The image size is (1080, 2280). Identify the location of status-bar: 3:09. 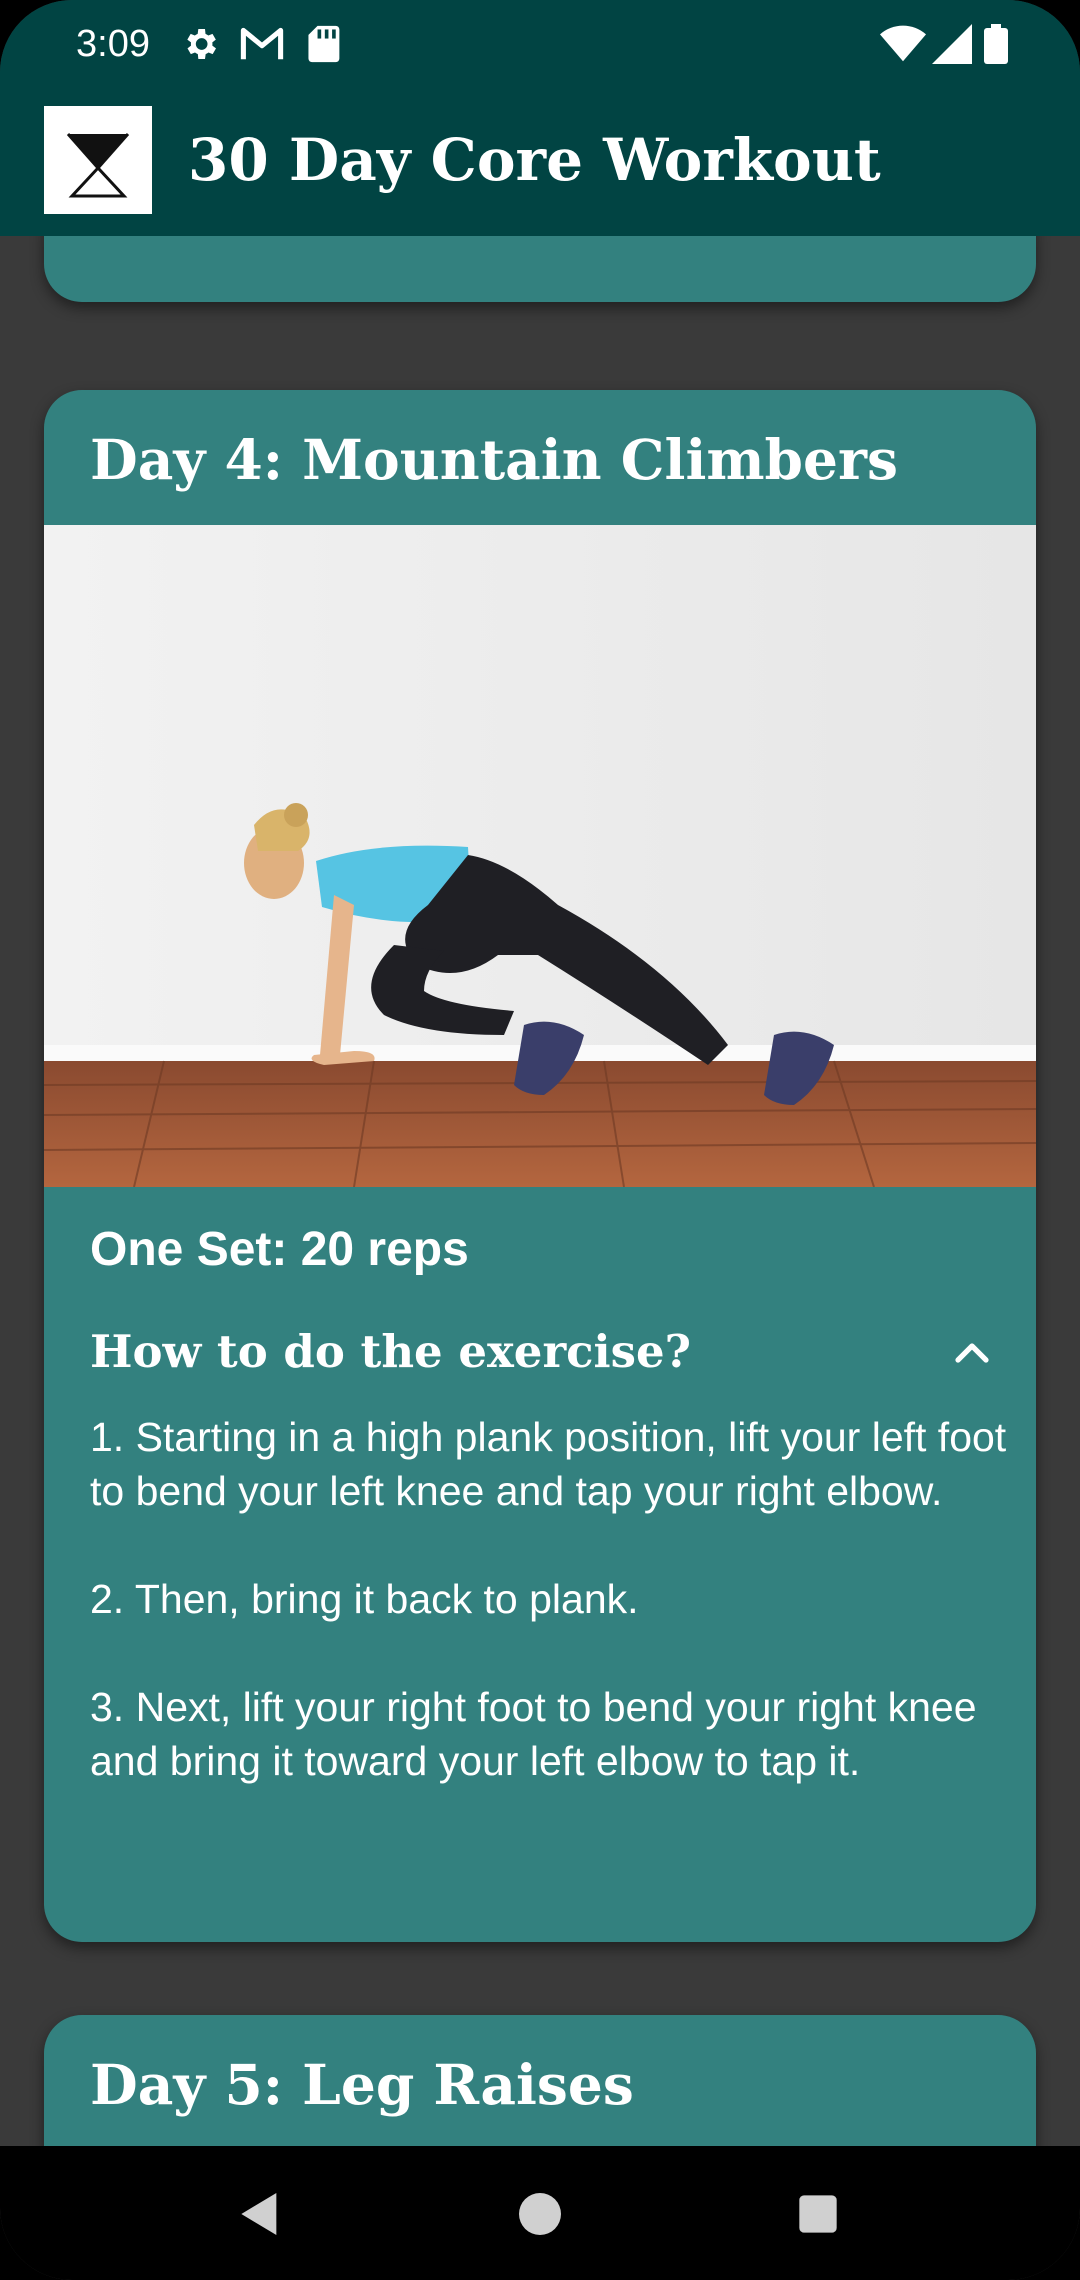
(540, 44).